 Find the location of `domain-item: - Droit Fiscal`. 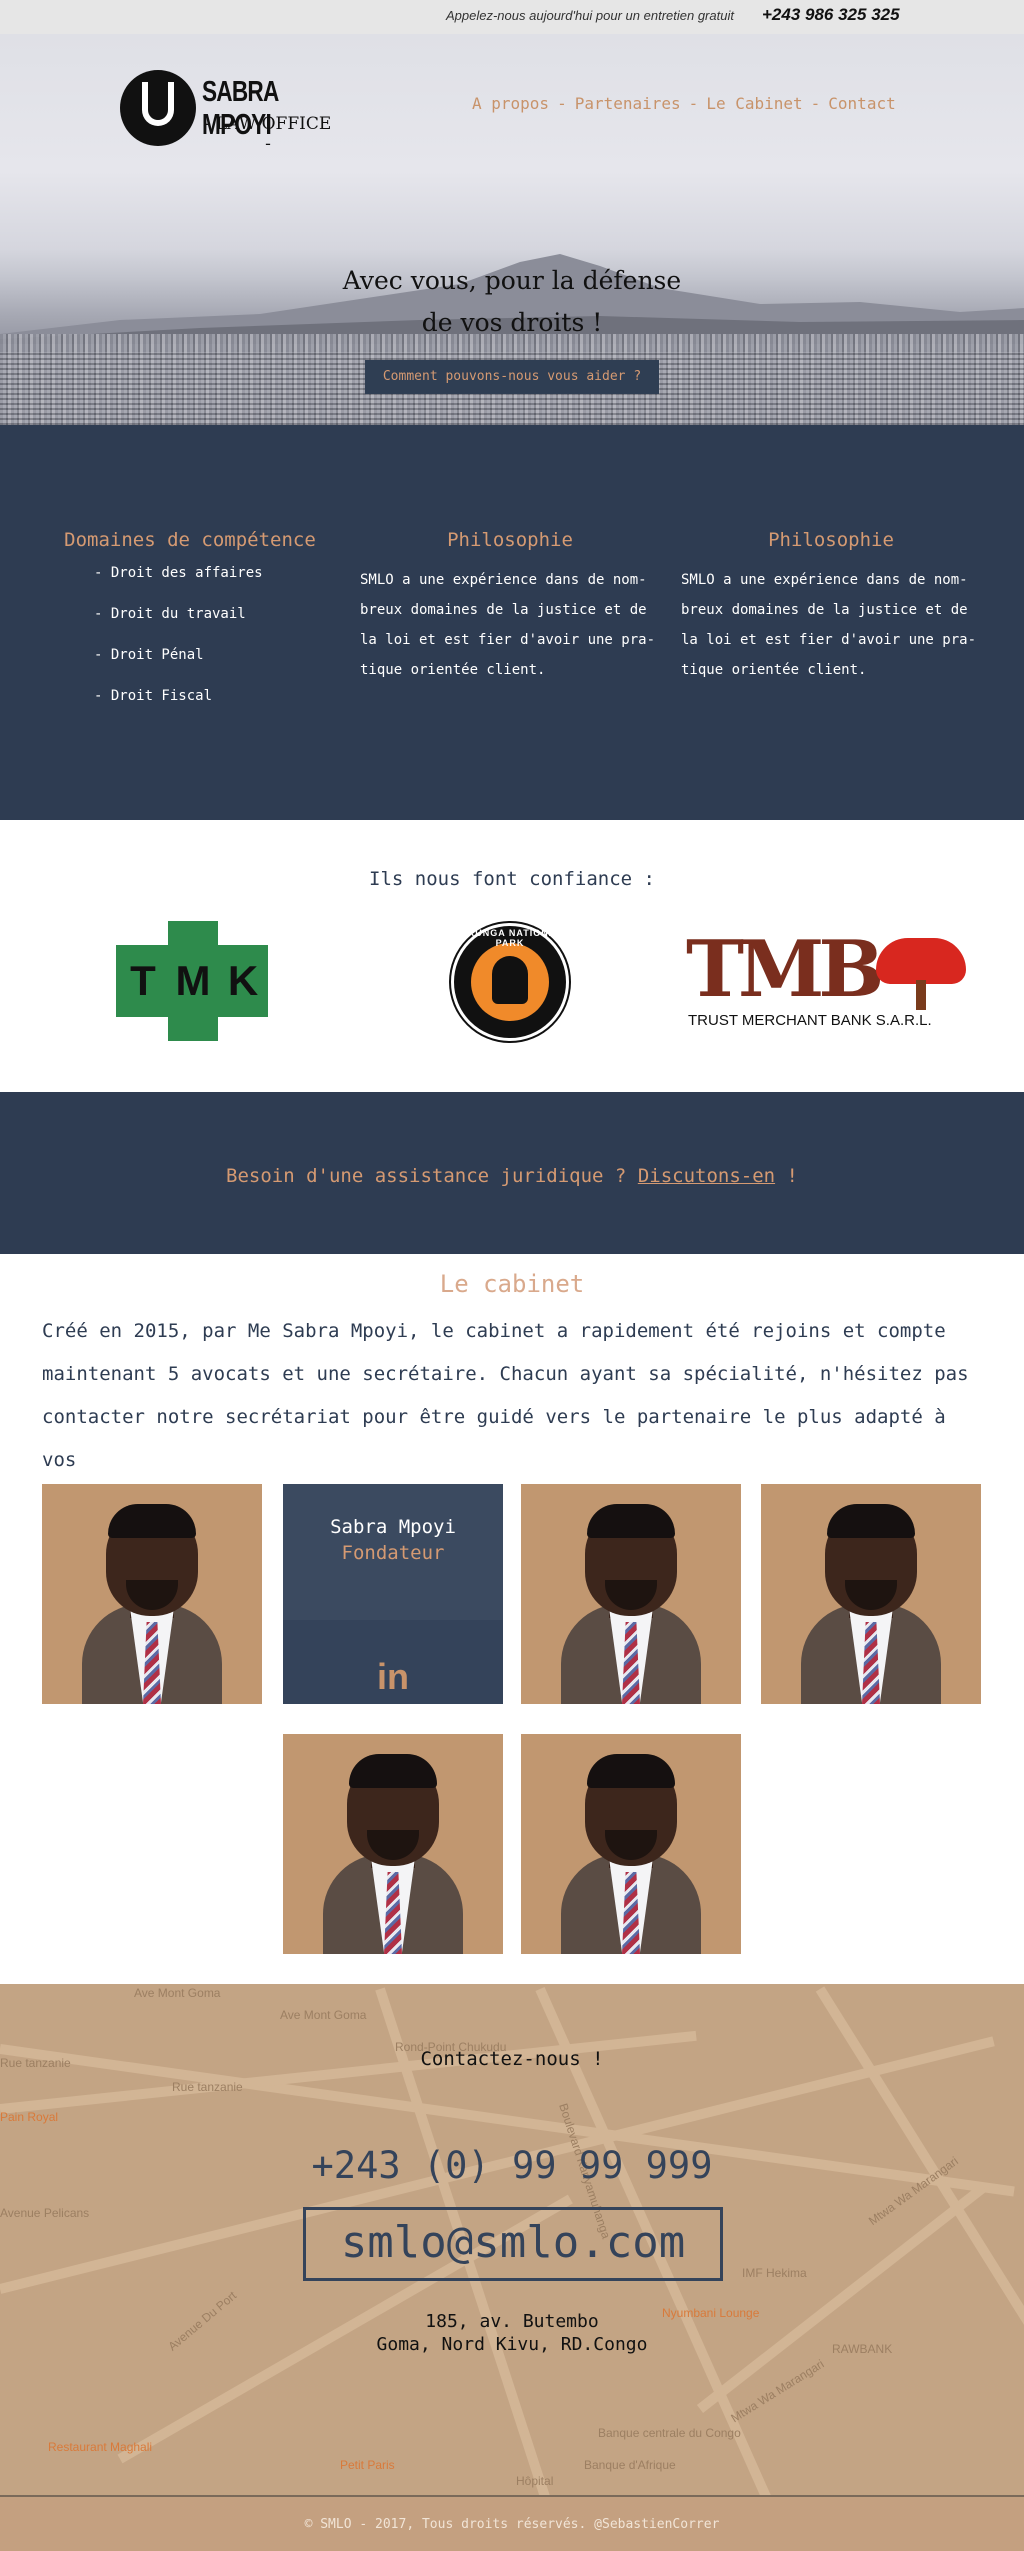

domain-item: - Droit Fiscal is located at coordinates (153, 696).